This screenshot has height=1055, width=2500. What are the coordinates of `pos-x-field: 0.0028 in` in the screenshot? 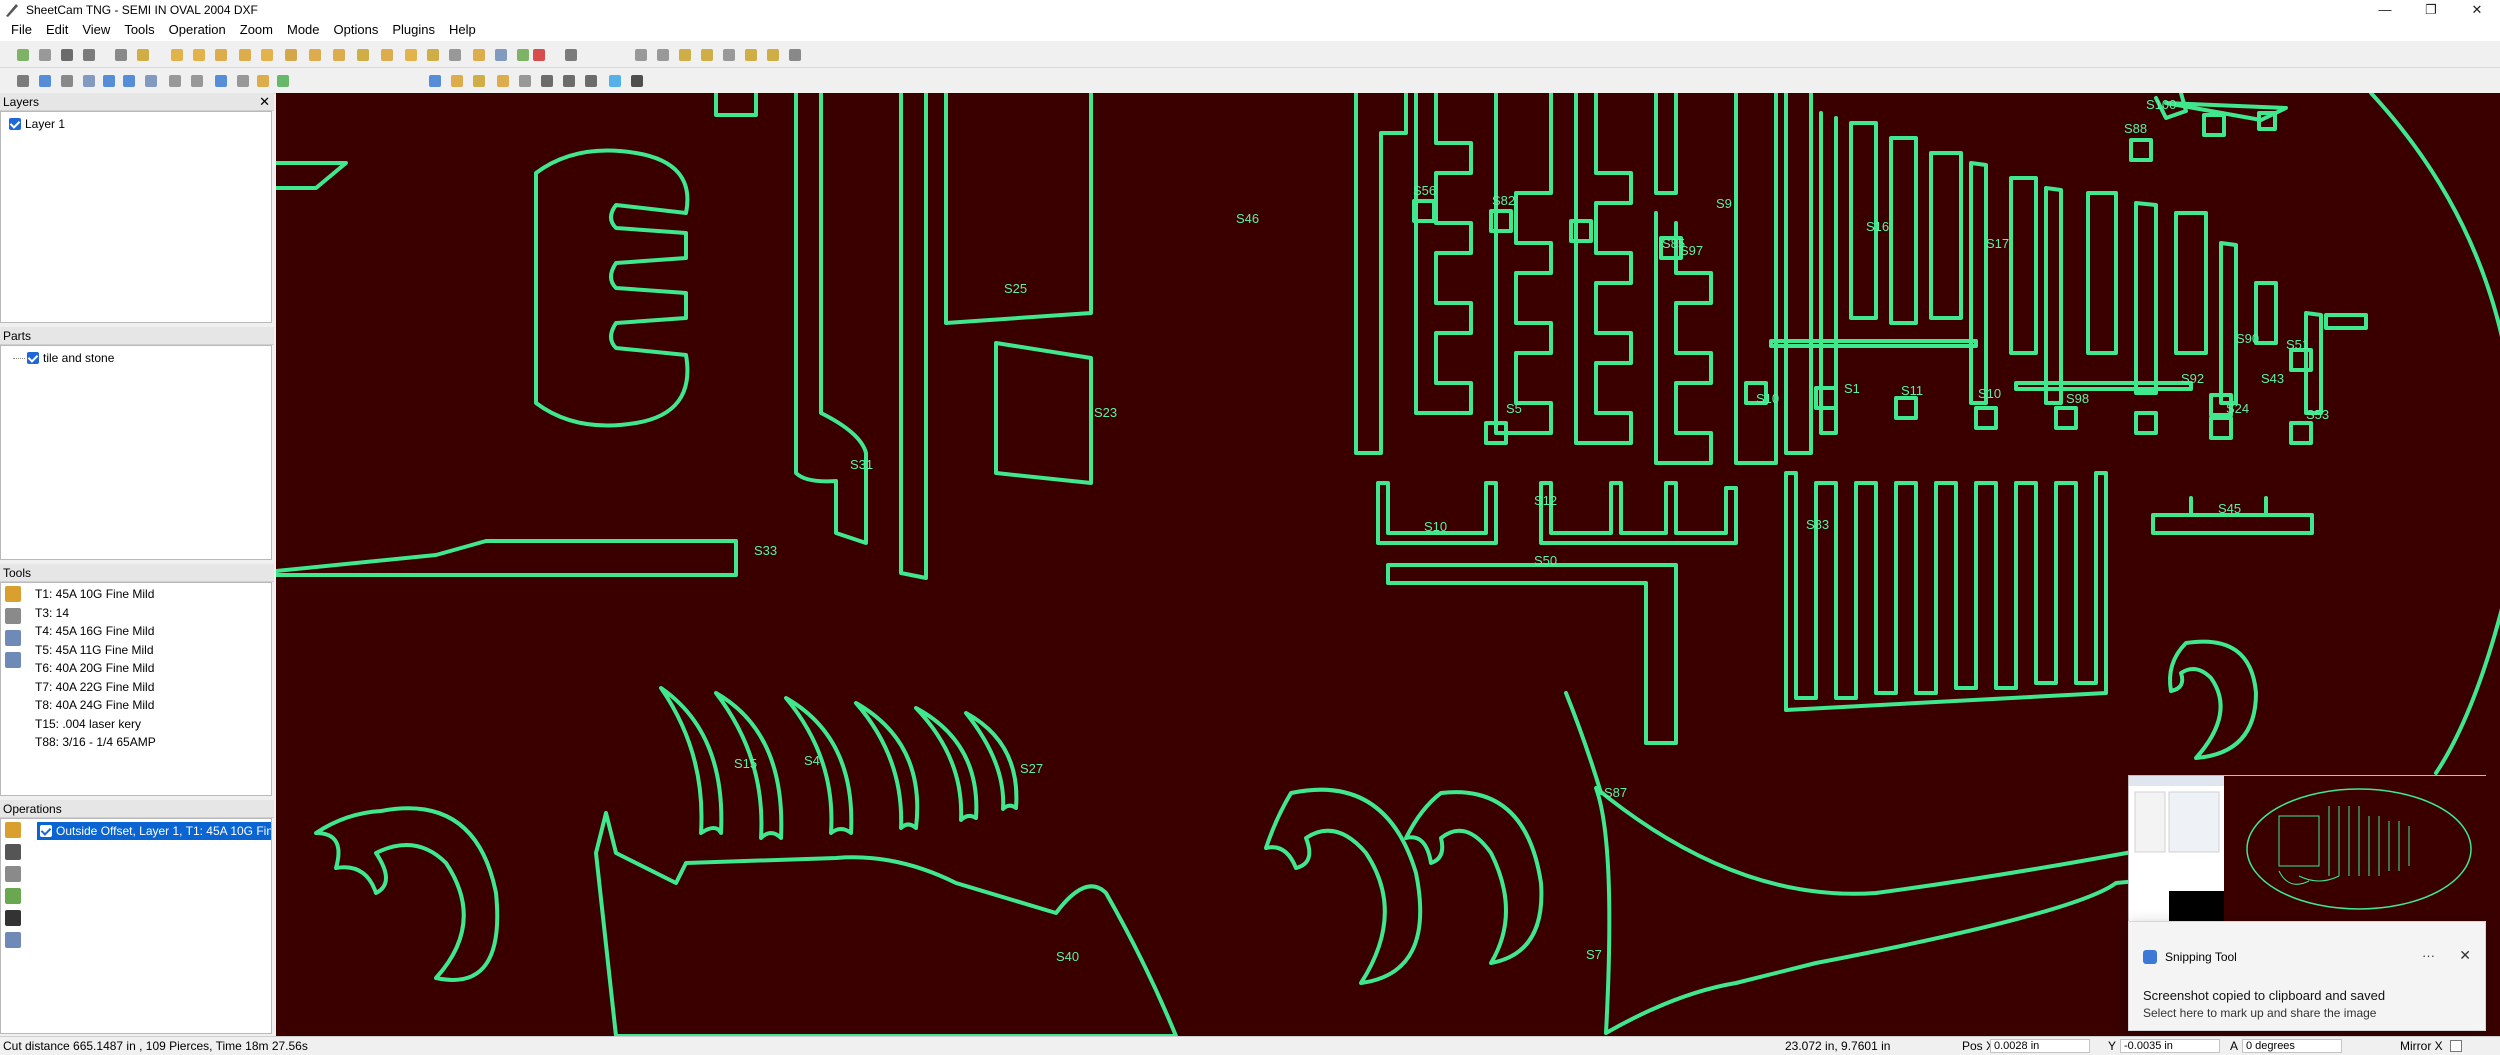 It's located at (2040, 1046).